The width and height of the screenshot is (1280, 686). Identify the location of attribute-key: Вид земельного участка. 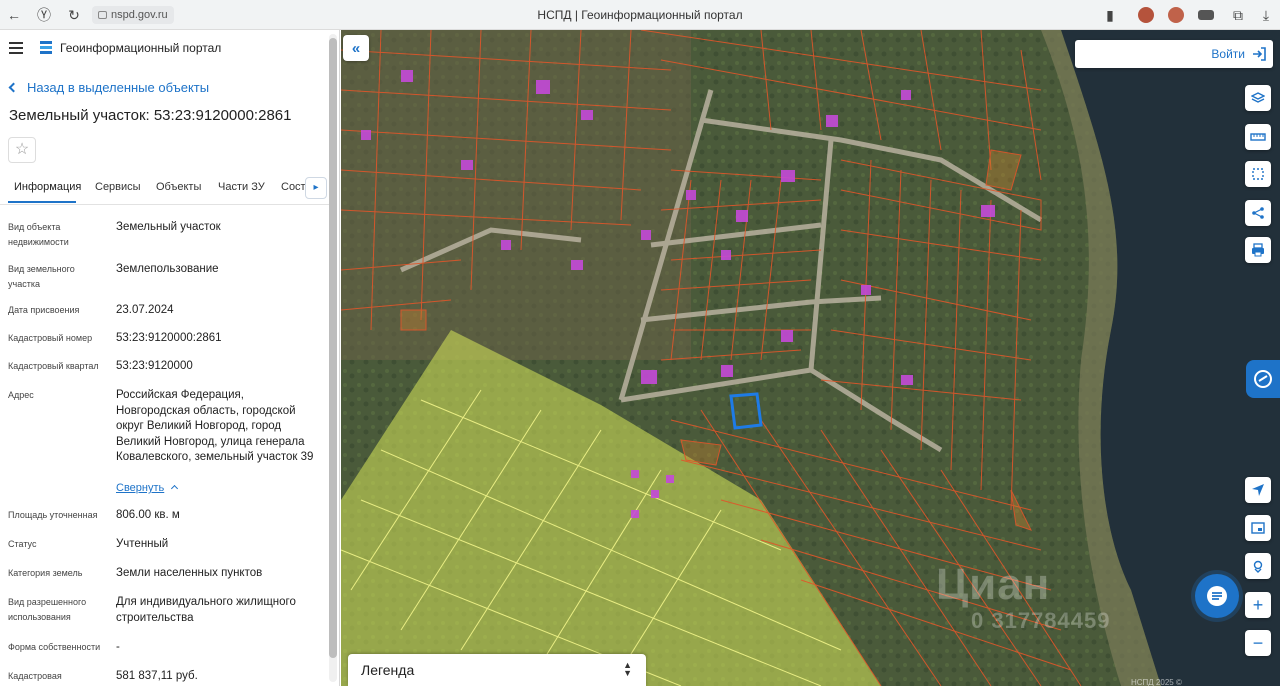
(41, 276).